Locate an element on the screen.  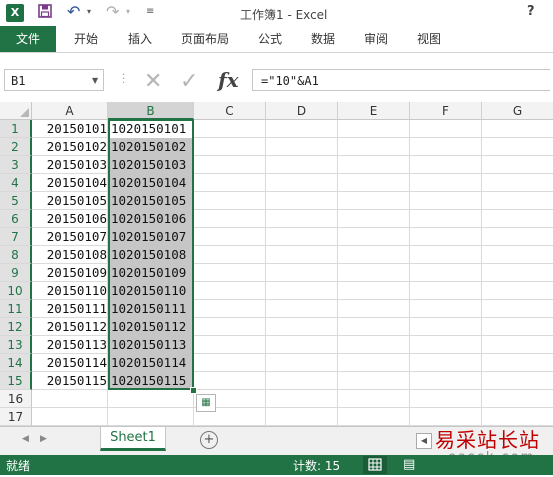
title-bar: X ↶ ▾ ↷ ▾ ≡ 工作簿1 - Excel ? is located at coordinates (276, 14).